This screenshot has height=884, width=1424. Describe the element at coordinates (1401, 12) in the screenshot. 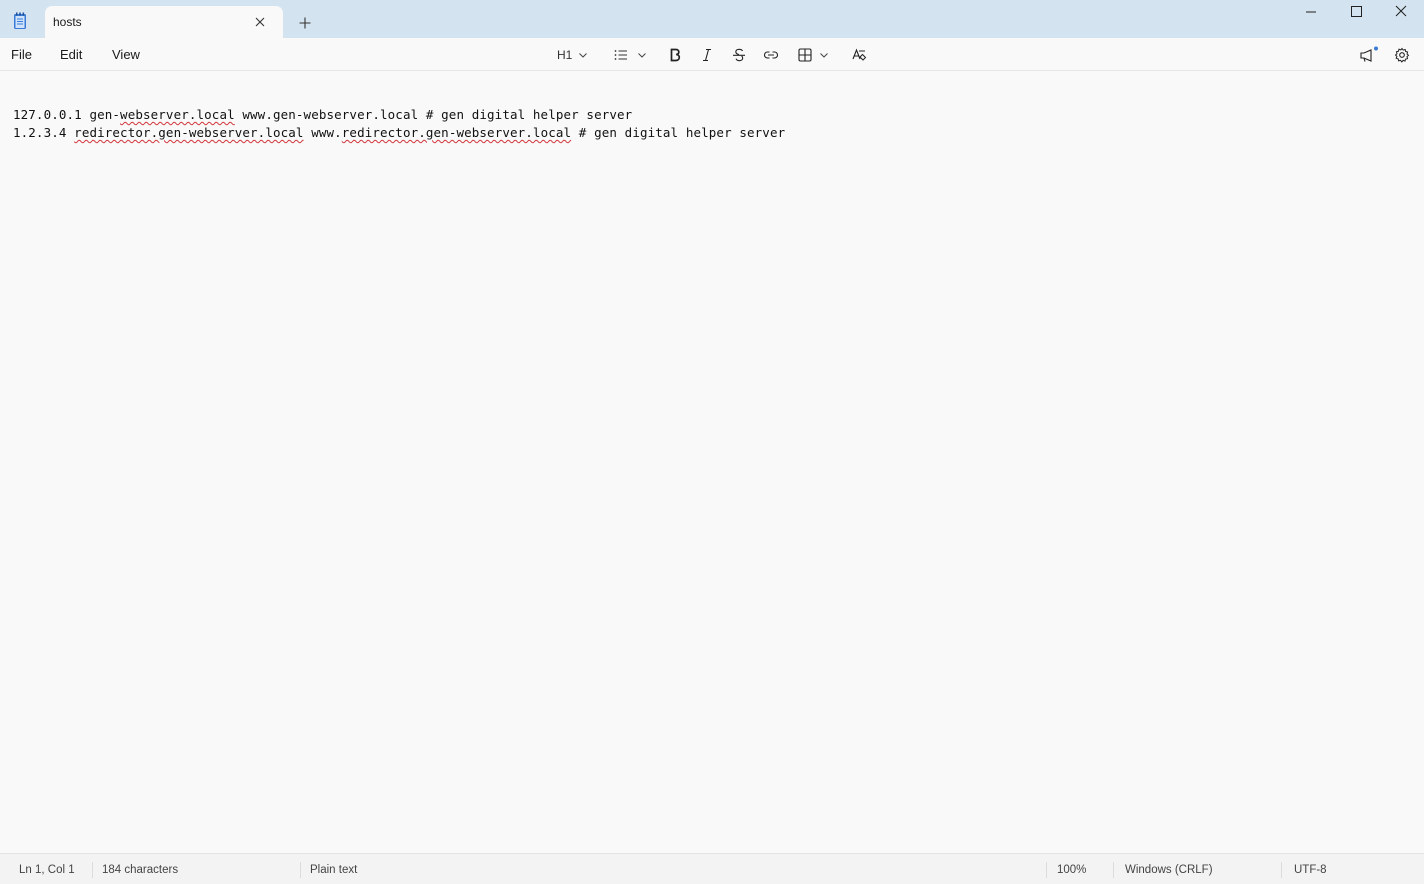

I see `close-window-button` at that location.